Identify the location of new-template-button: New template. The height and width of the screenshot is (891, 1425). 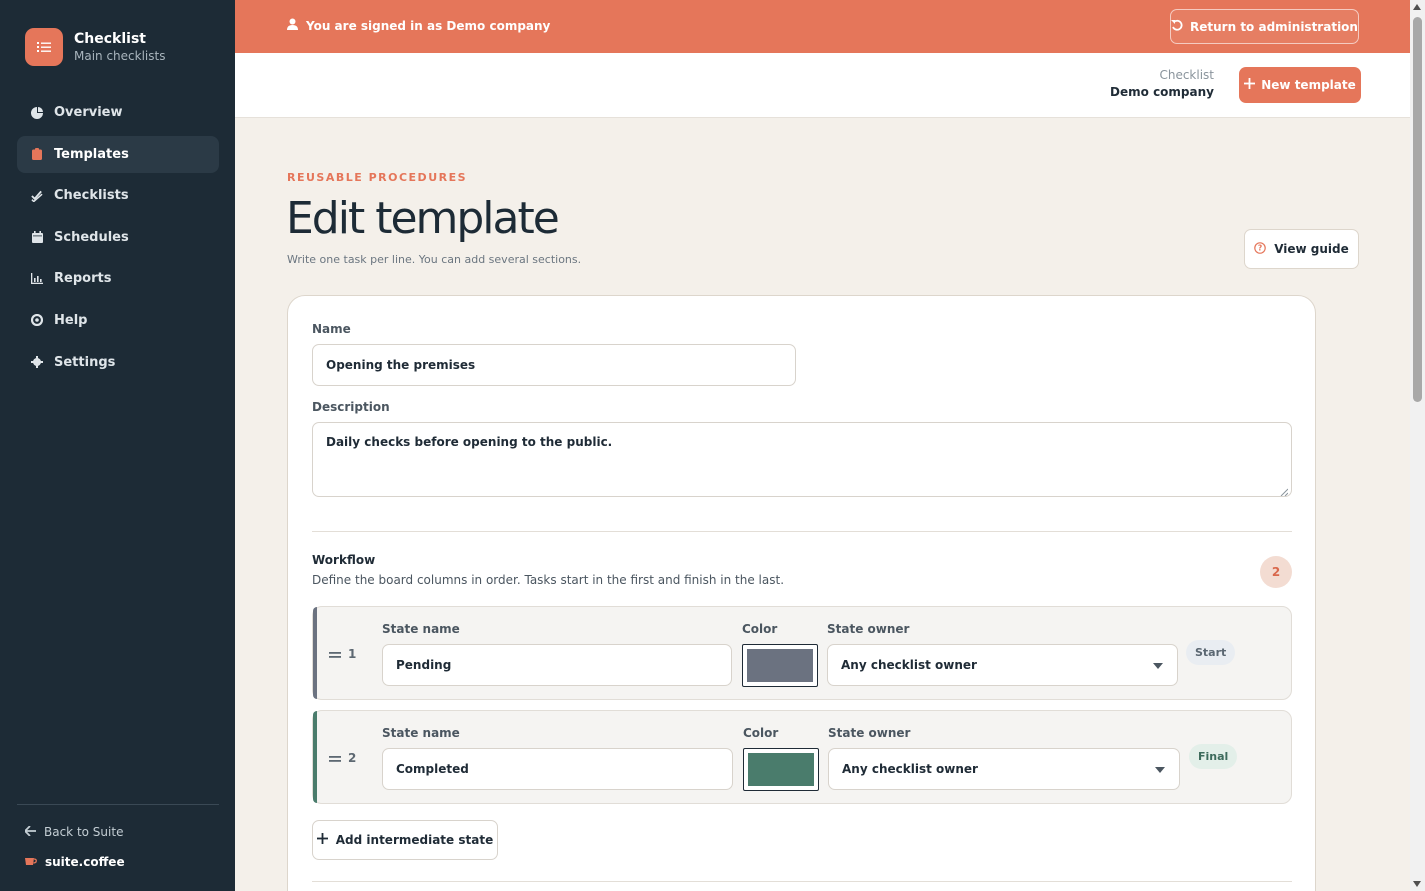
(1300, 85).